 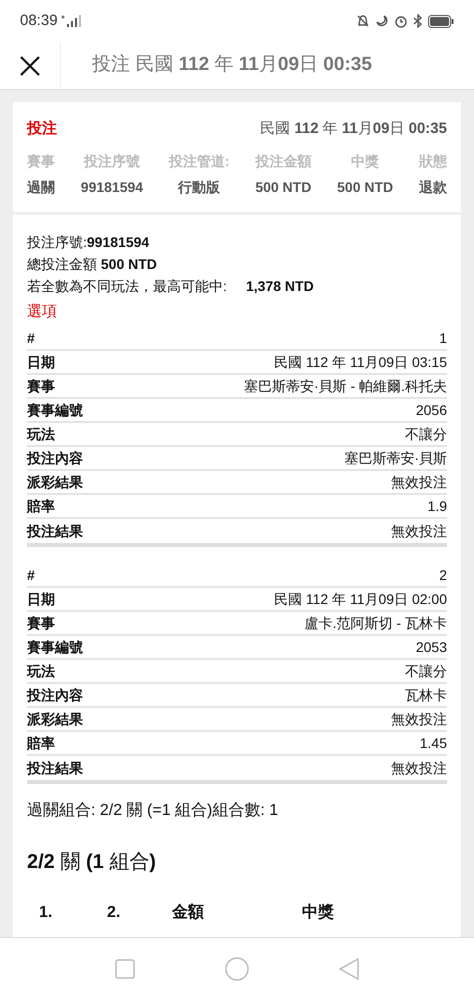 I want to click on home-icon, so click(x=237, y=969).